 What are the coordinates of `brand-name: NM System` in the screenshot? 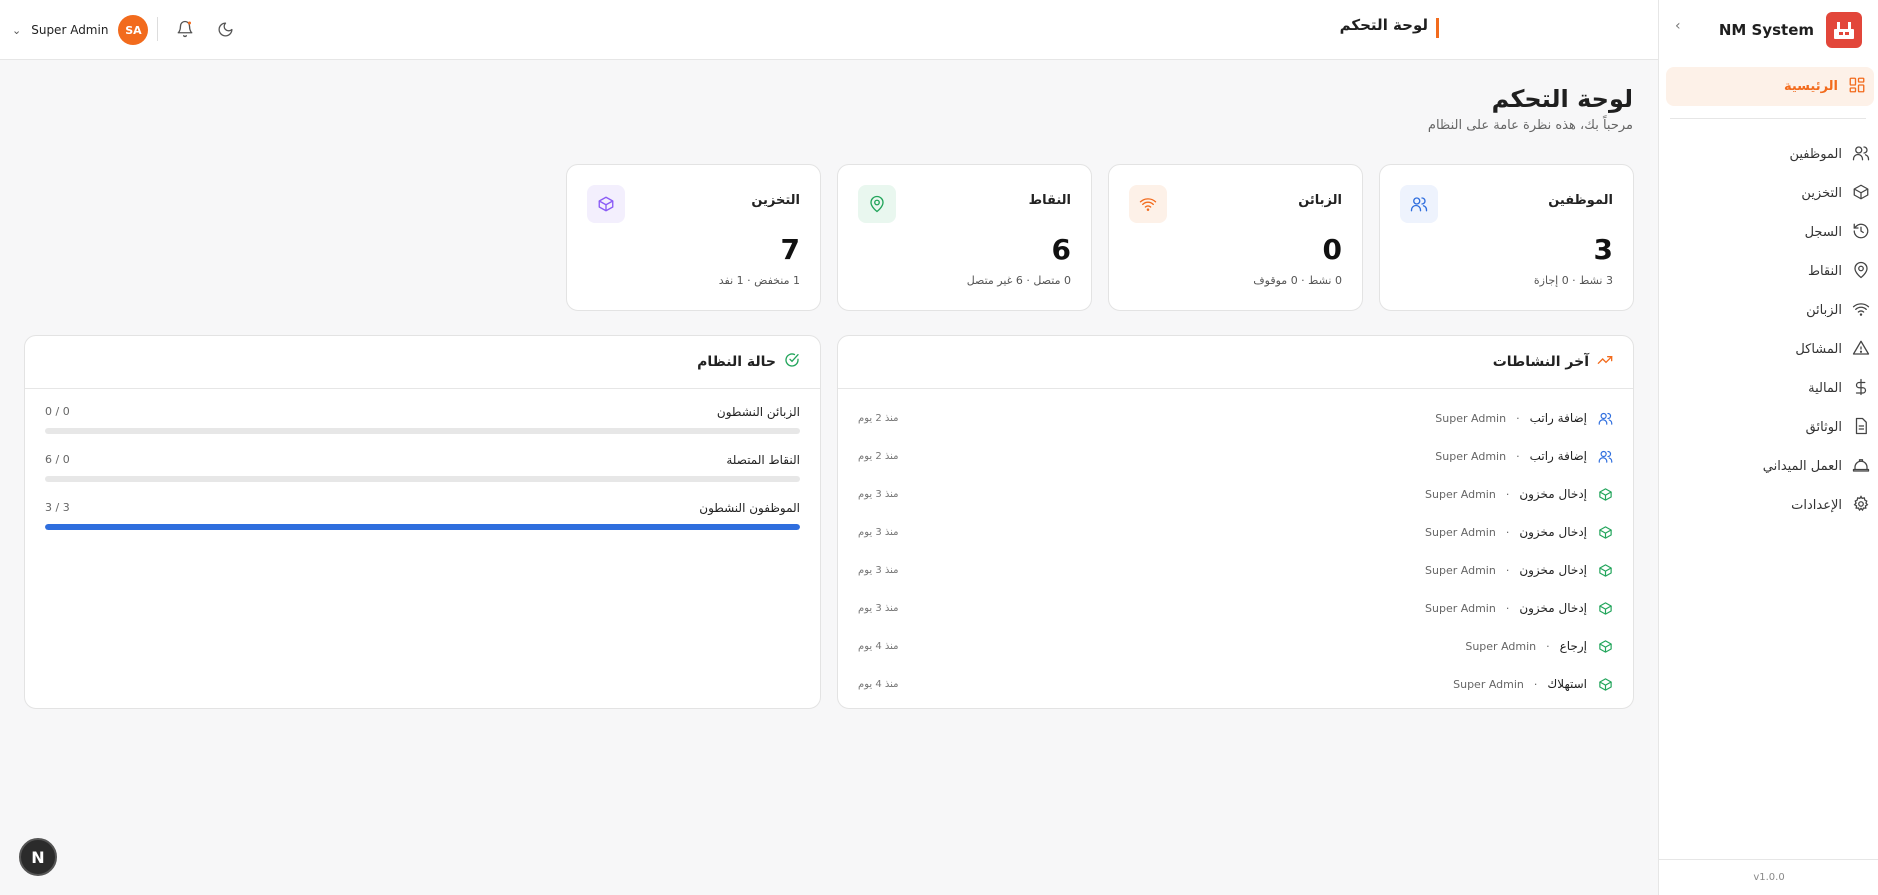 It's located at (1766, 30).